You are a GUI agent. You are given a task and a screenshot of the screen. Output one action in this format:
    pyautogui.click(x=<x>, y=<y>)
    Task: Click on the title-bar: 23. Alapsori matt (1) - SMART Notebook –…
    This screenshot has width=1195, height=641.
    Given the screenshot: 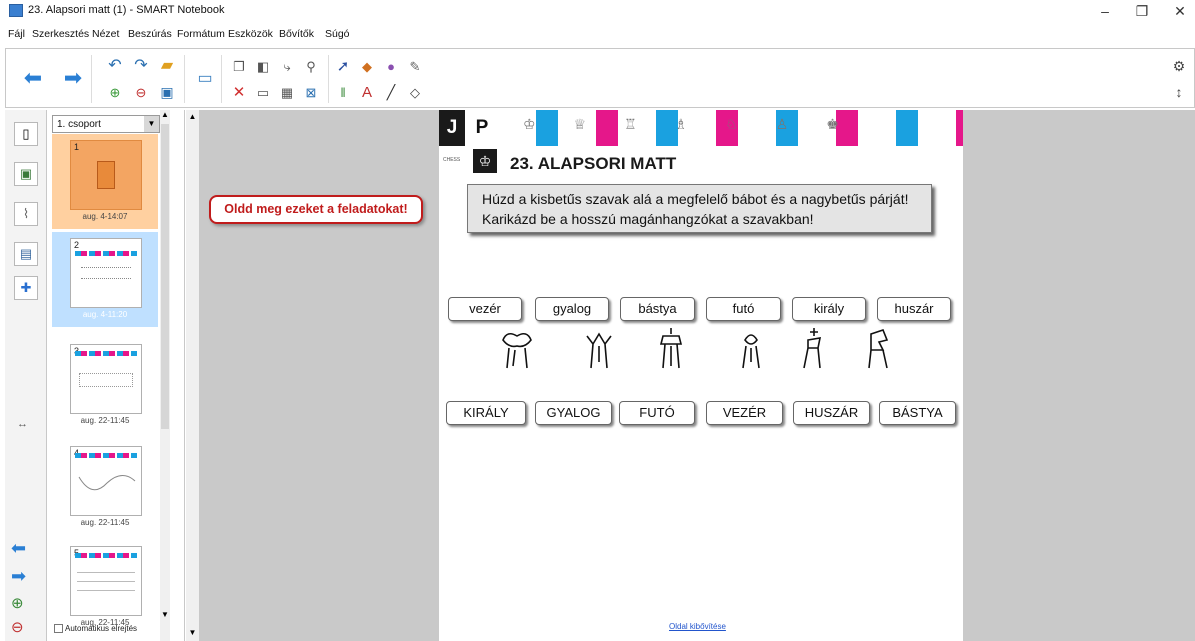 What is the action you would take?
    pyautogui.click(x=597, y=11)
    